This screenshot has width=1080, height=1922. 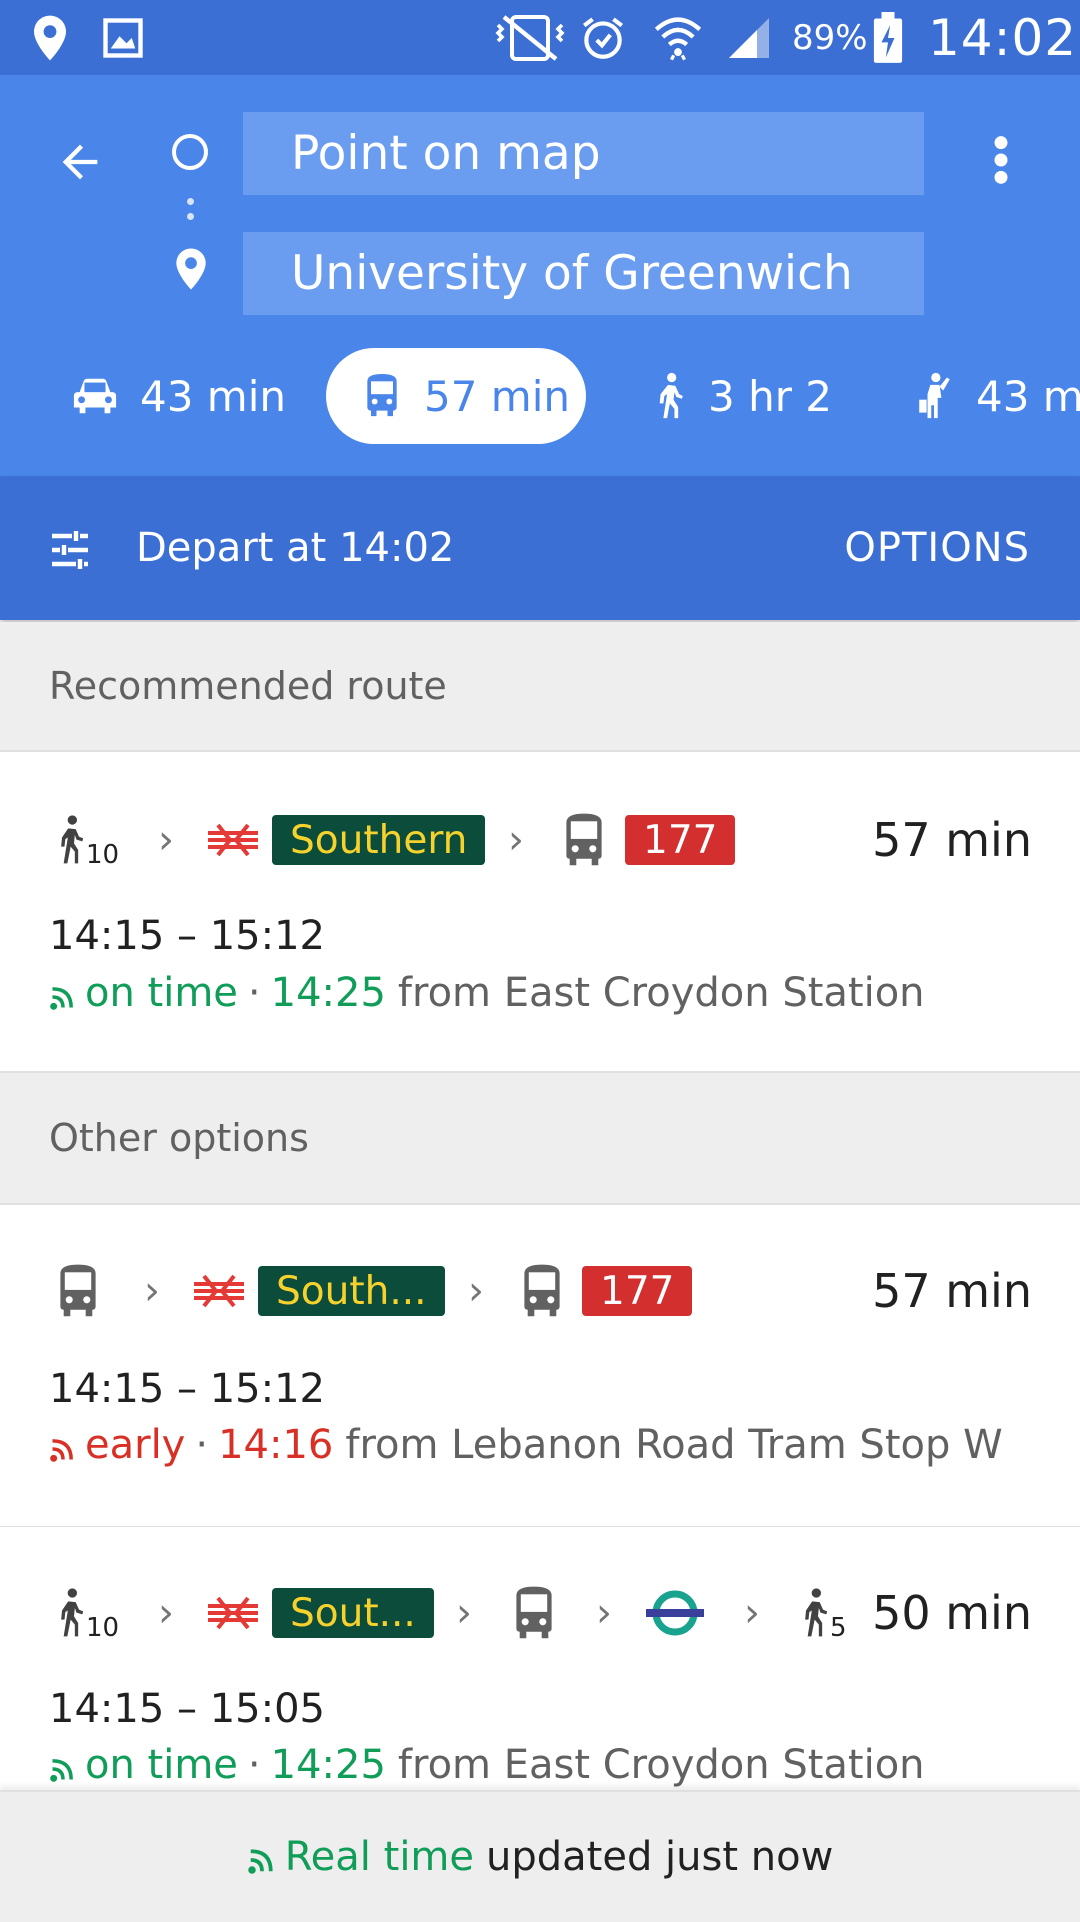 What do you see at coordinates (741, 396) in the screenshot?
I see `mode-tab-walking: 3 hr 2` at bounding box center [741, 396].